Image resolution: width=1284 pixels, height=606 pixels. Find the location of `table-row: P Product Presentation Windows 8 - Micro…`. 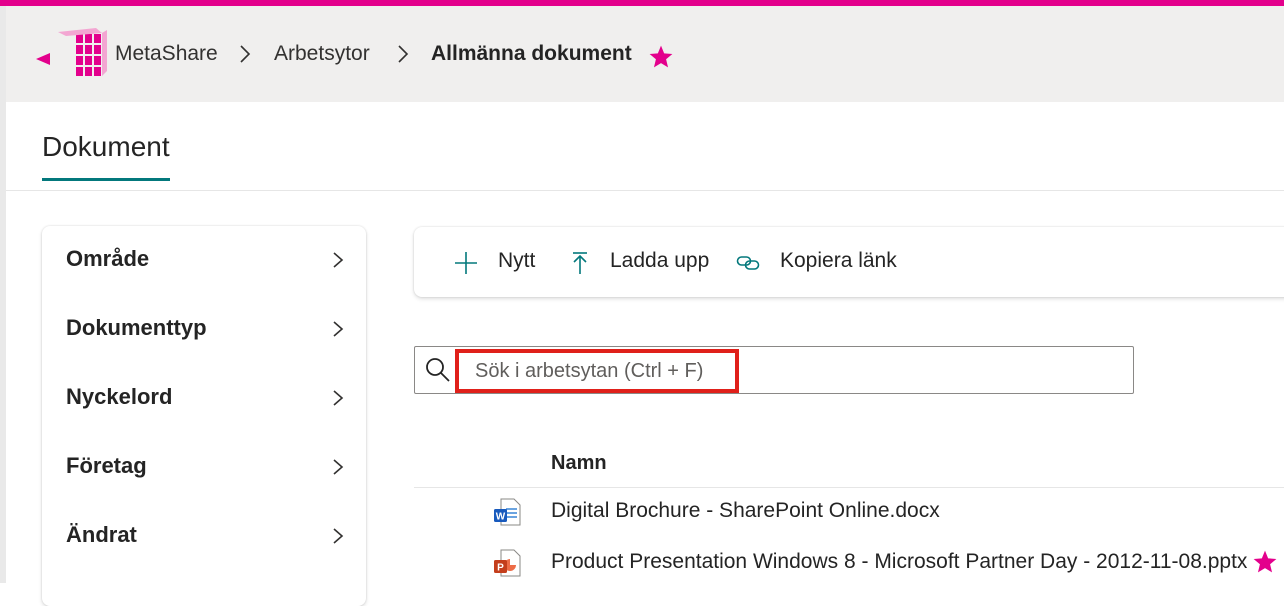

table-row: P Product Presentation Windows 8 - Micro… is located at coordinates (849, 563).